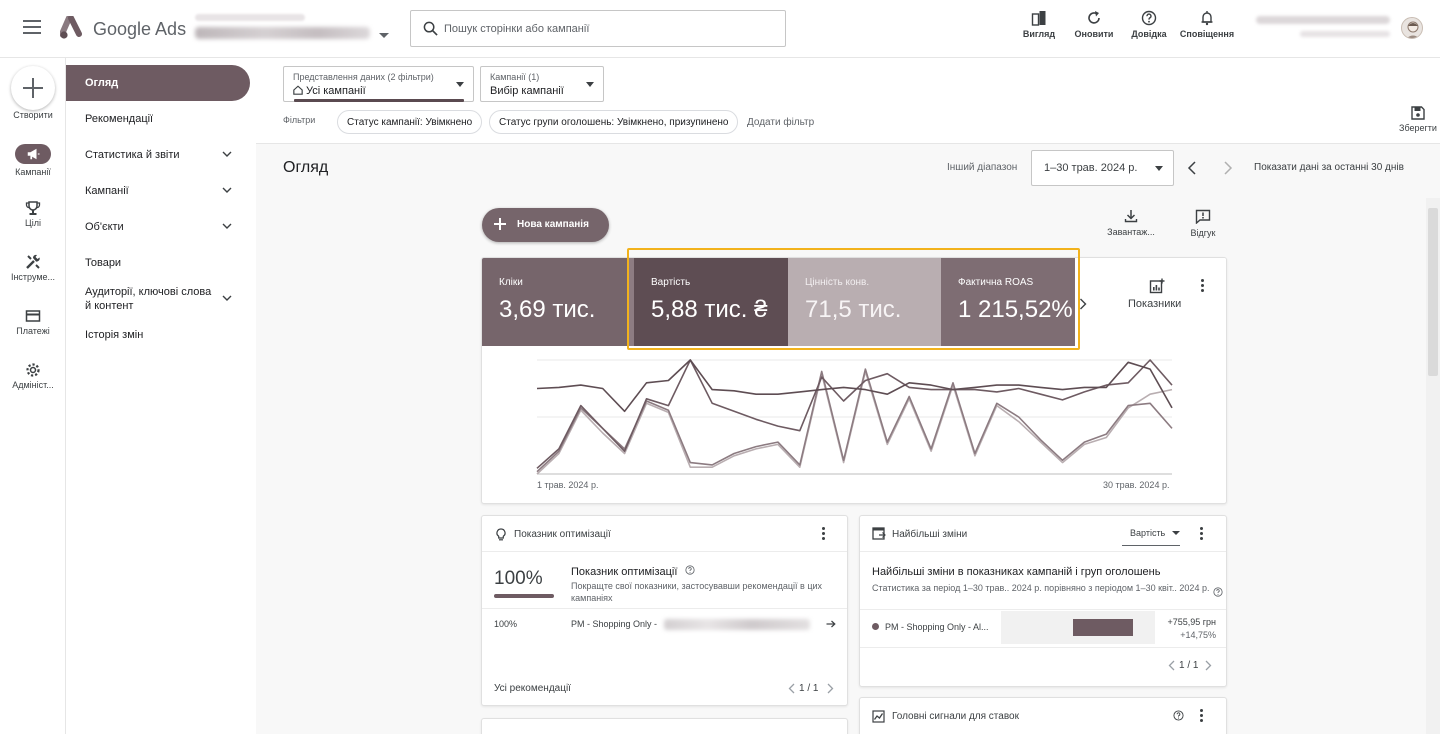 This screenshot has width=1440, height=734. What do you see at coordinates (33, 316) in the screenshot?
I see `card-icon` at bounding box center [33, 316].